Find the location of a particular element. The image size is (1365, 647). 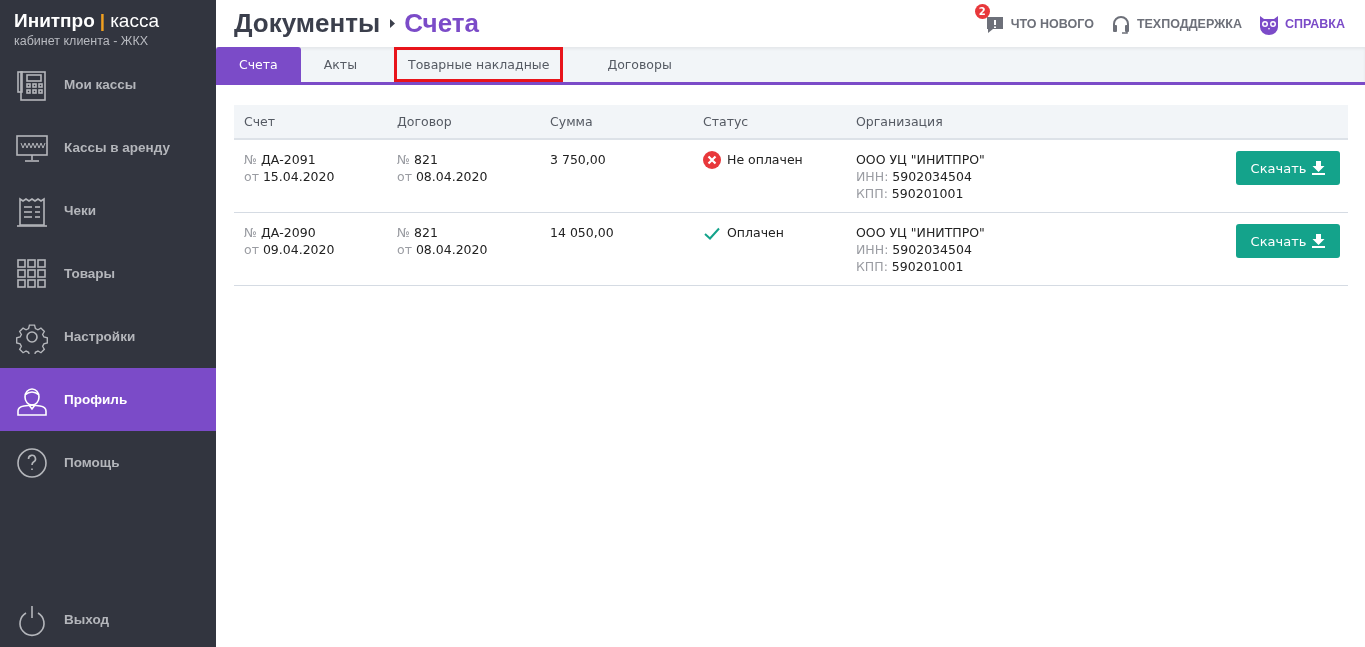

sidebar-item: Товары is located at coordinates (108, 273).